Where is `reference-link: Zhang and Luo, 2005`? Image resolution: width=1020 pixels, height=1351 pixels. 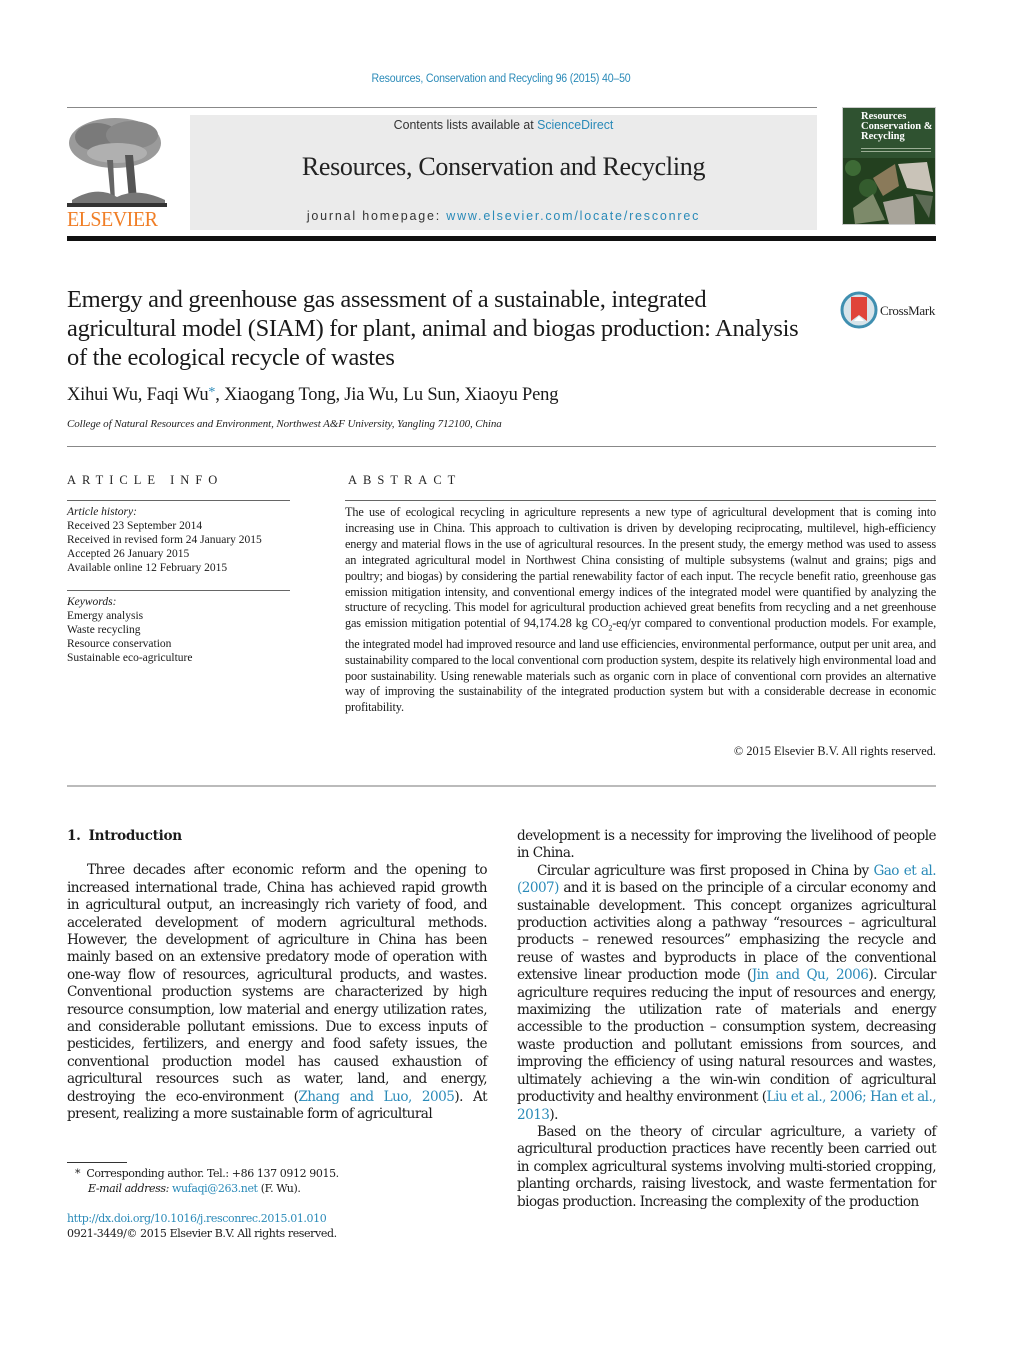 reference-link: Zhang and Luo, 2005 is located at coordinates (376, 1097).